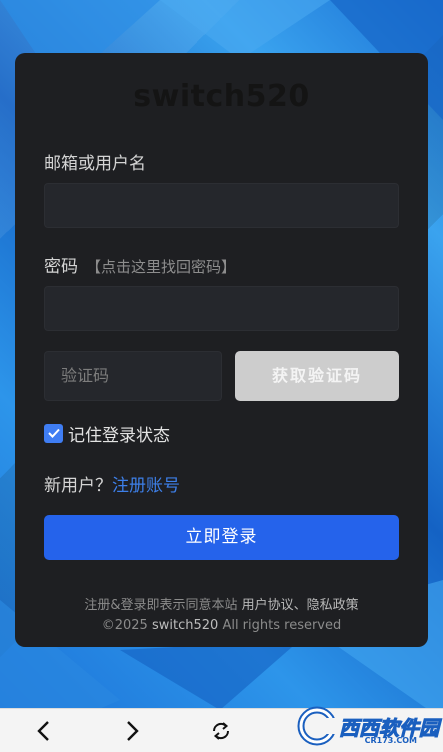  I want to click on email-label: 邮箱或用户名, so click(95, 164).